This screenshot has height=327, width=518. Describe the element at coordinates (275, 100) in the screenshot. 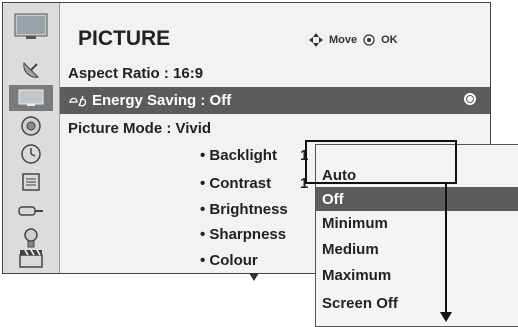

I see `energy-saving-row: Energy Saving : Off` at that location.